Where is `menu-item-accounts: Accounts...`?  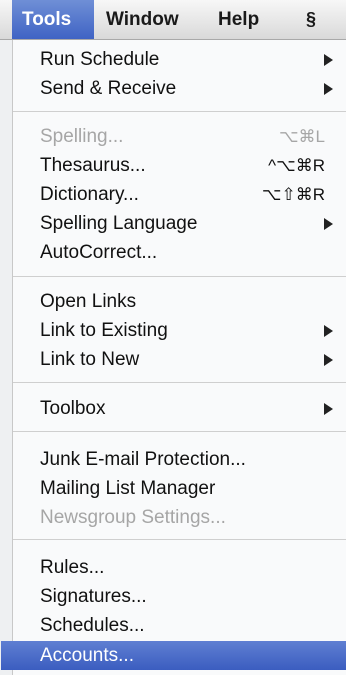
menu-item-accounts: Accounts... is located at coordinates (173, 655).